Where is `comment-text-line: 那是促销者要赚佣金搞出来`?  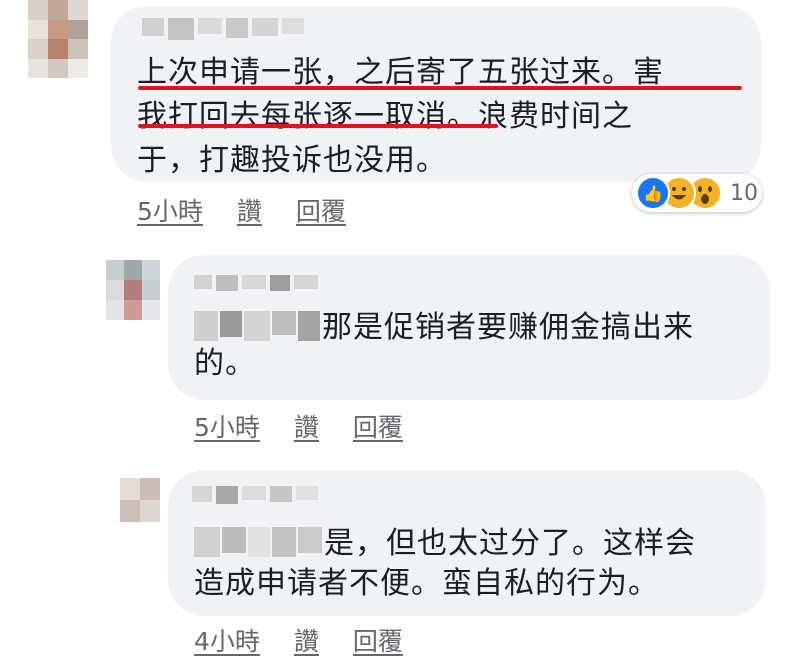
comment-text-line: 那是促销者要赚佣金搞出来 is located at coordinates (508, 327).